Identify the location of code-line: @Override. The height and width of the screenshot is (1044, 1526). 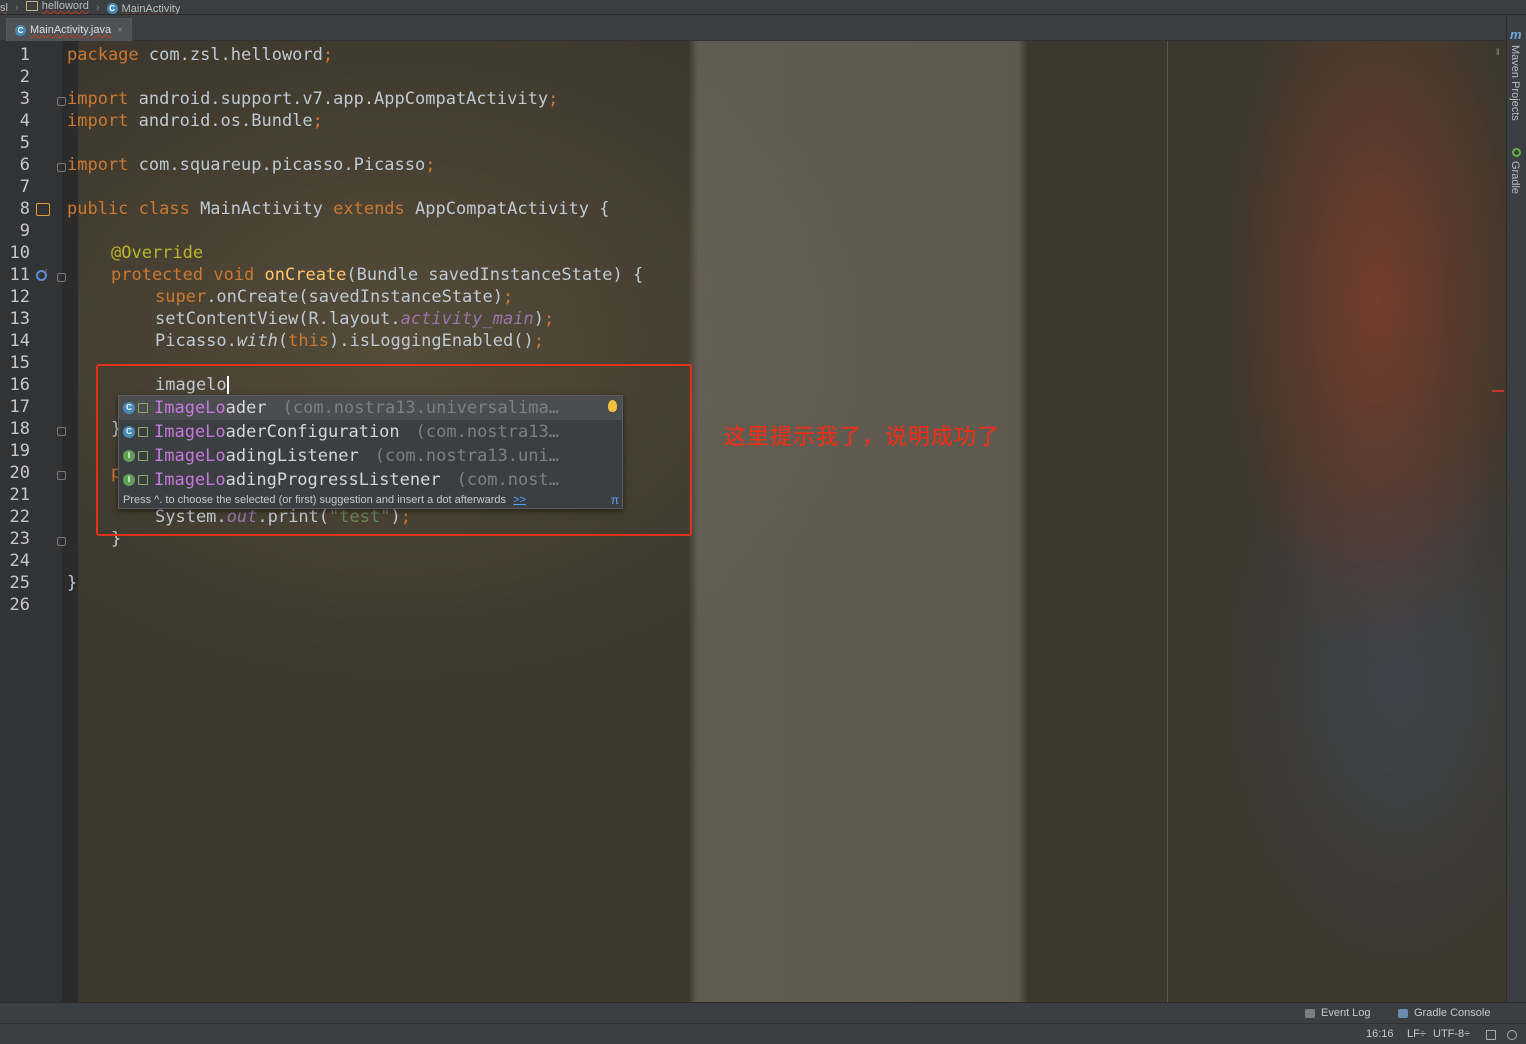
(157, 253).